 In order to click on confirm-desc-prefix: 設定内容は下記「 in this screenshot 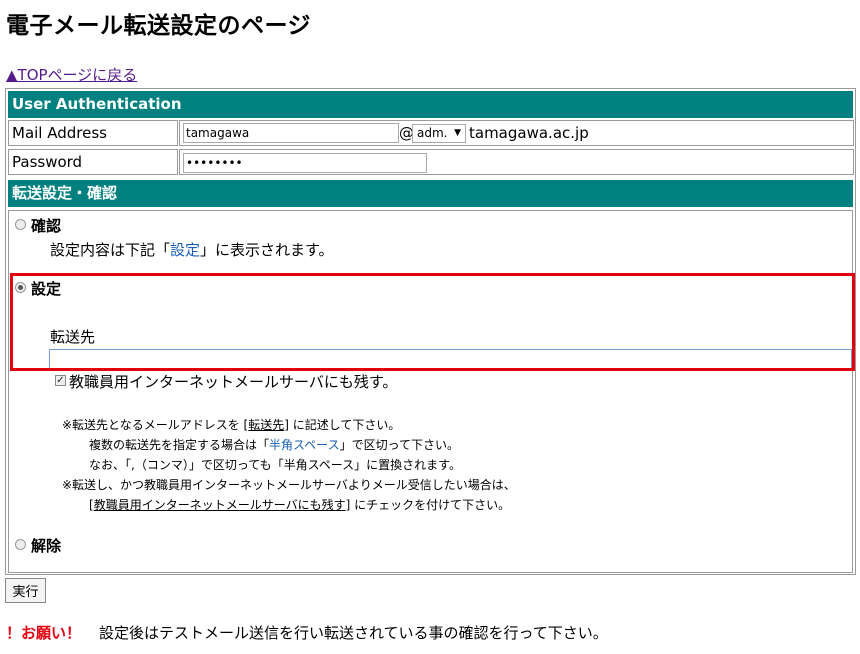, I will do `click(110, 250)`.